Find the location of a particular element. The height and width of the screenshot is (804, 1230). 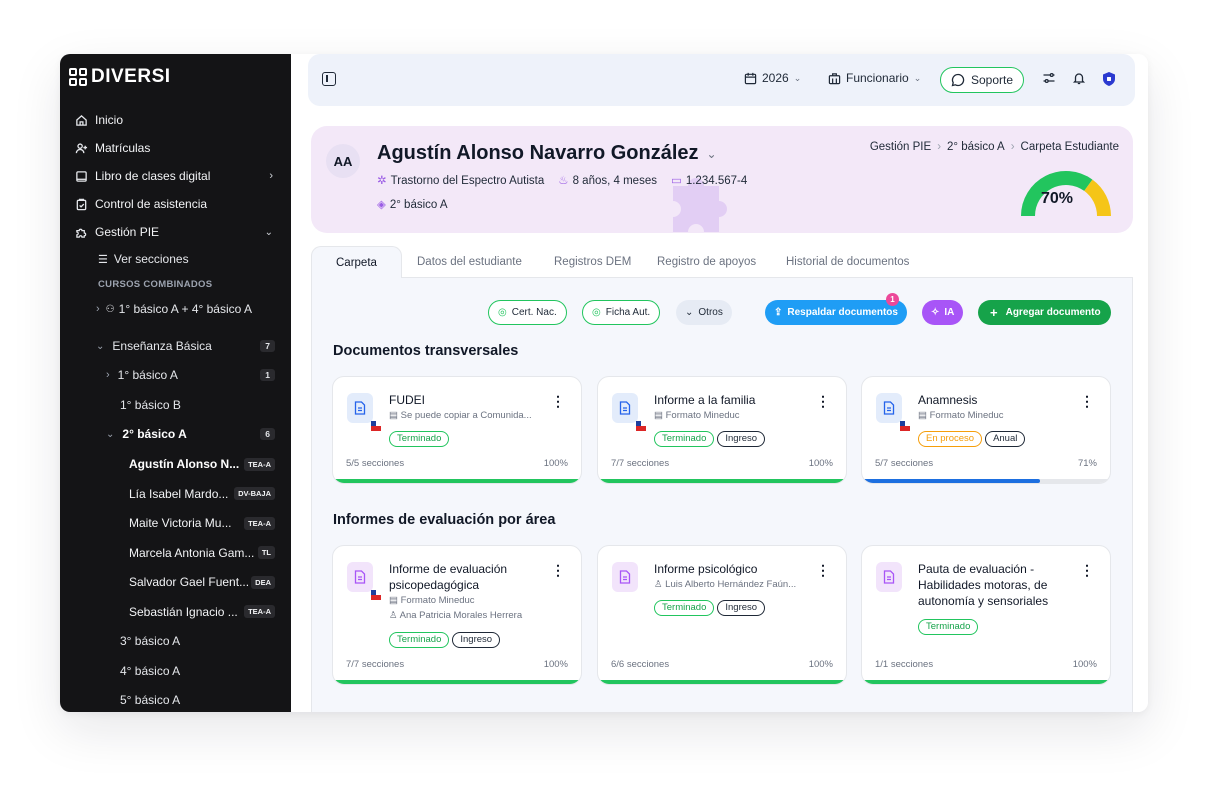

cert-nac-button: ◎ Cert. Nac. is located at coordinates (527, 312).